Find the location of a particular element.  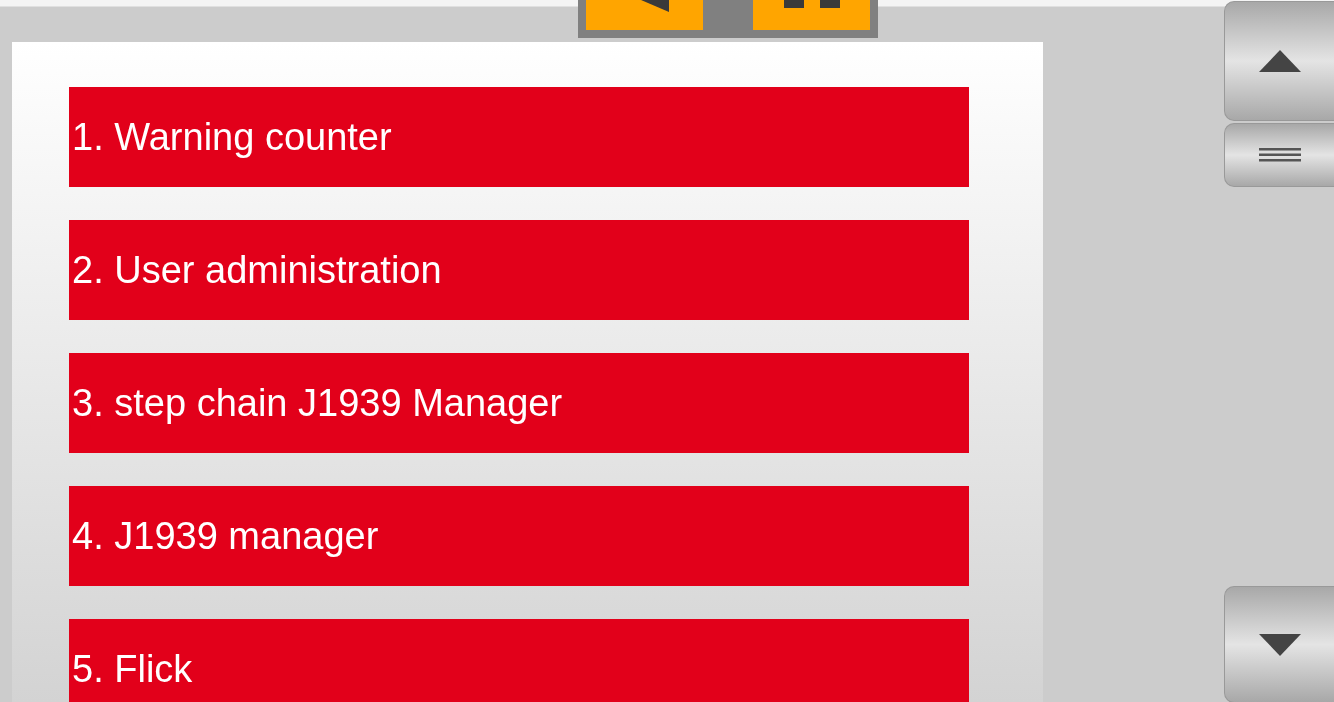

pause-button is located at coordinates (811, 15).